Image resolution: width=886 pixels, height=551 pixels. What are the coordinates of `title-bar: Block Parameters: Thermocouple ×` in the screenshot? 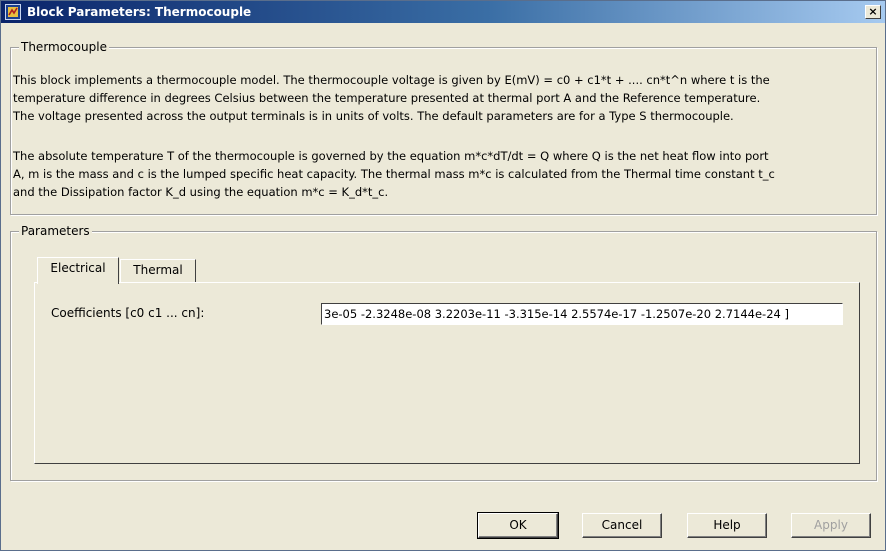 It's located at (443, 12).